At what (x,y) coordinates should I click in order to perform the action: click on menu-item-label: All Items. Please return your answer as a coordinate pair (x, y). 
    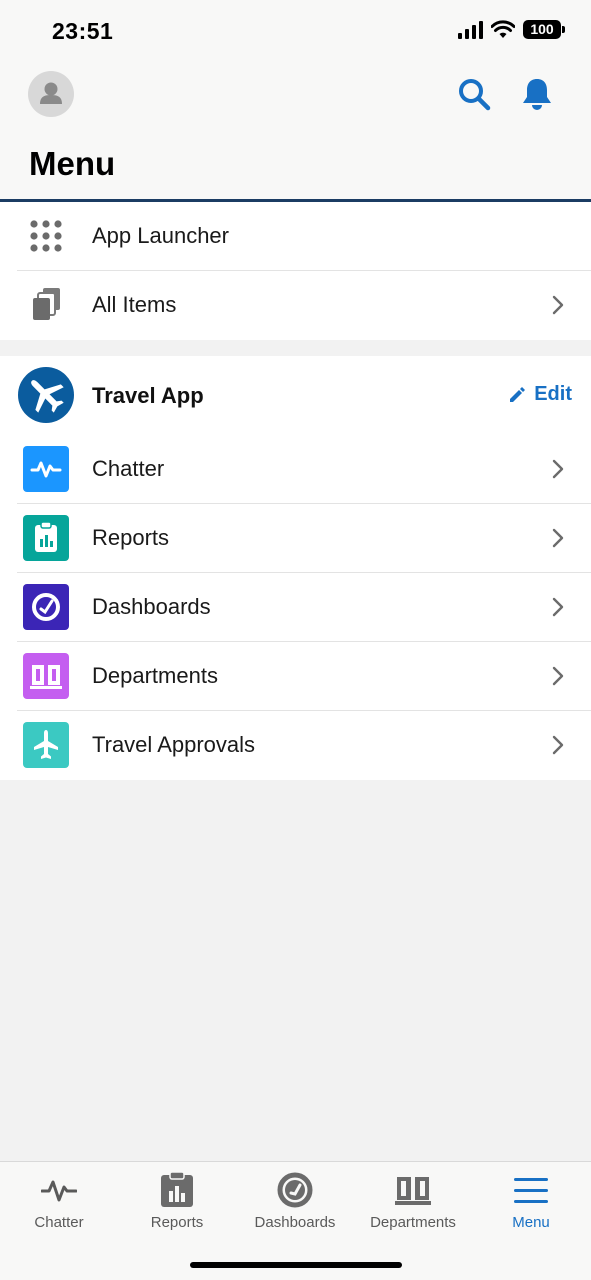
    Looking at the image, I should click on (134, 304).